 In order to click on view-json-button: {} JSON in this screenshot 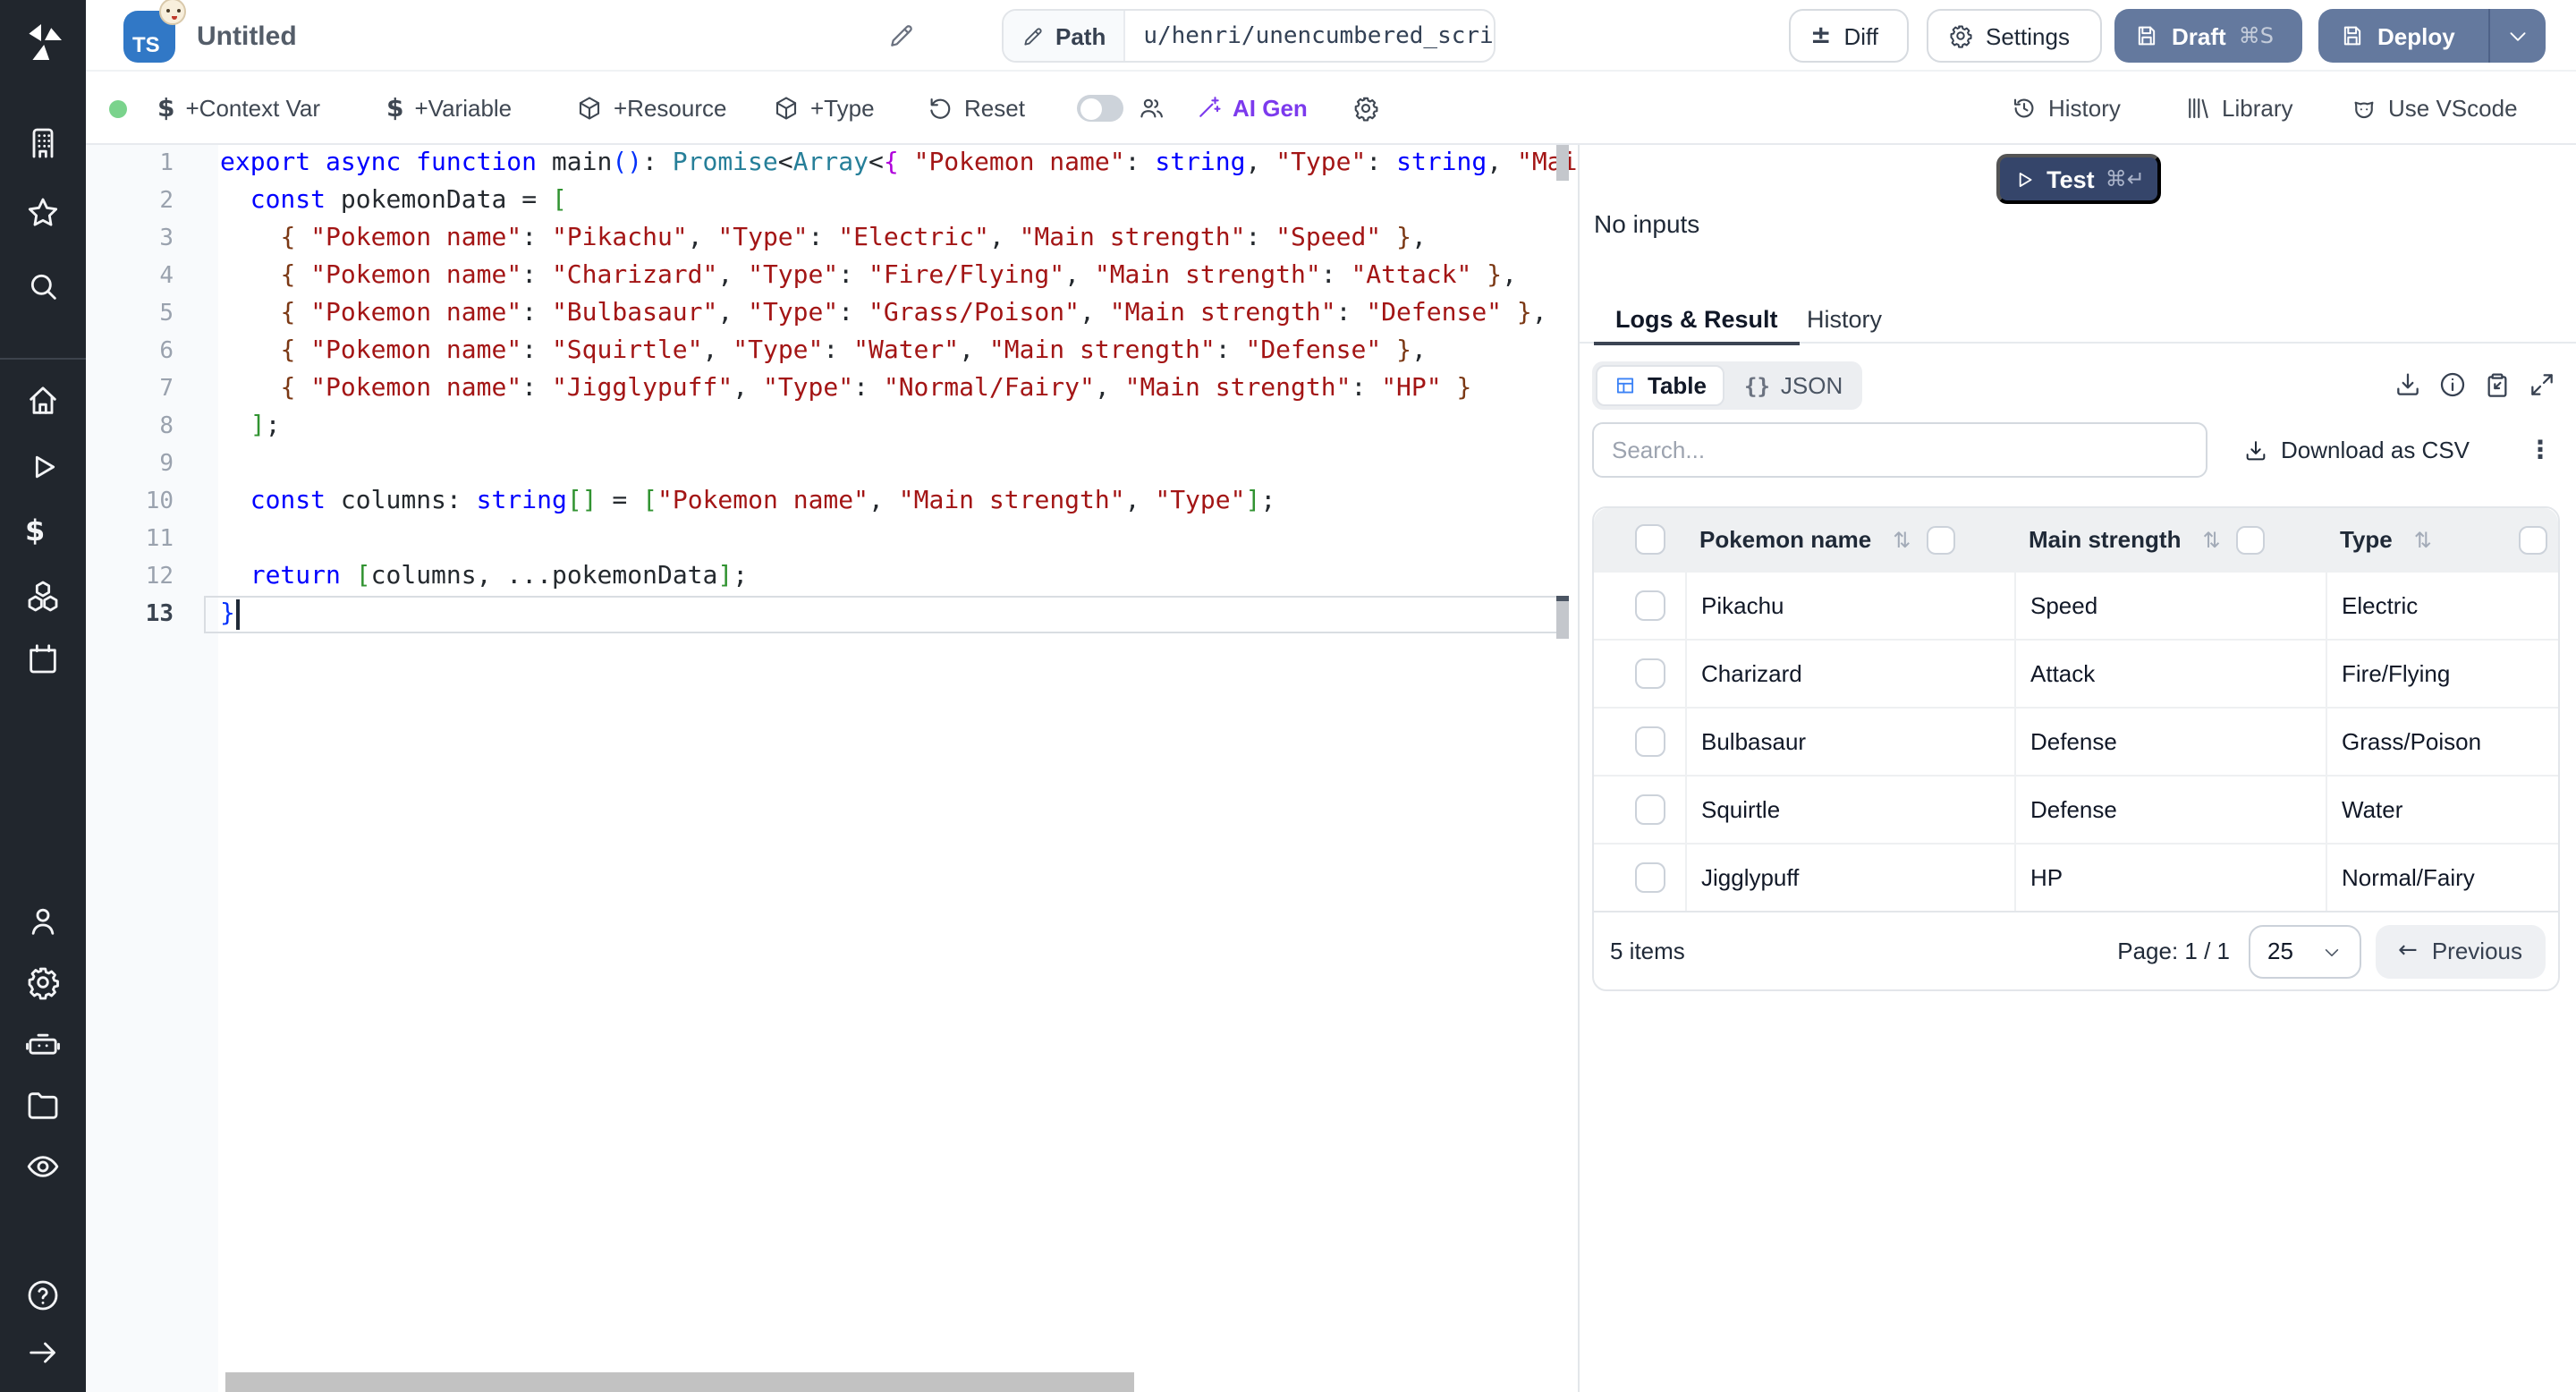, I will do `click(1793, 385)`.